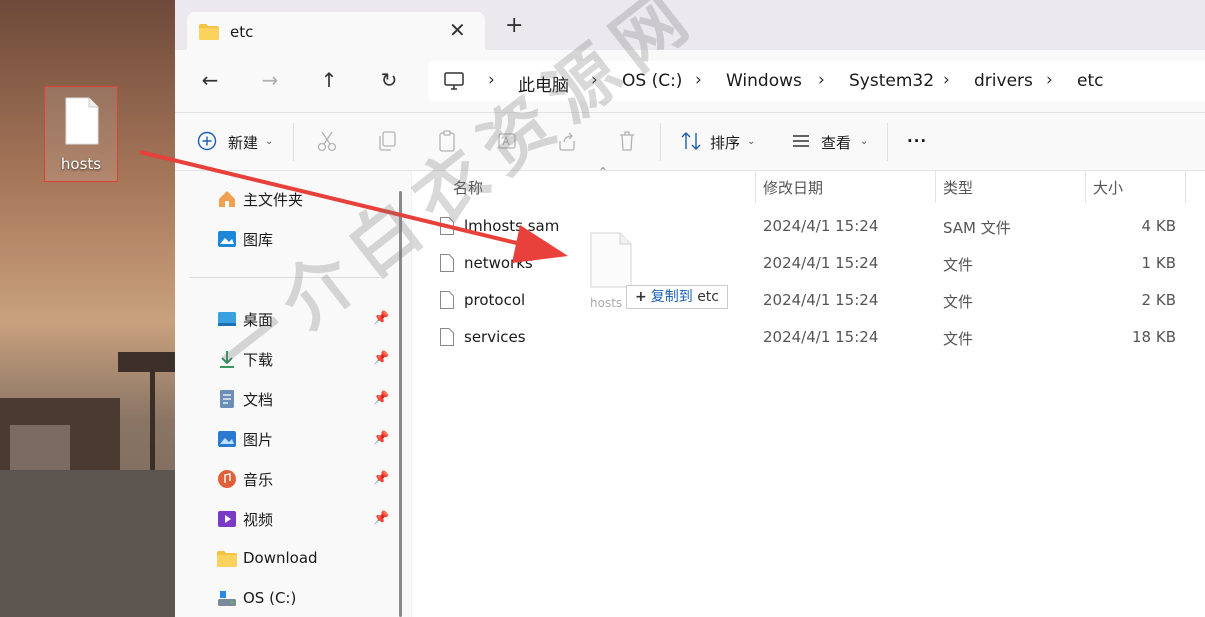 The image size is (1205, 617). I want to click on column-header-size: 大小, so click(1108, 187).